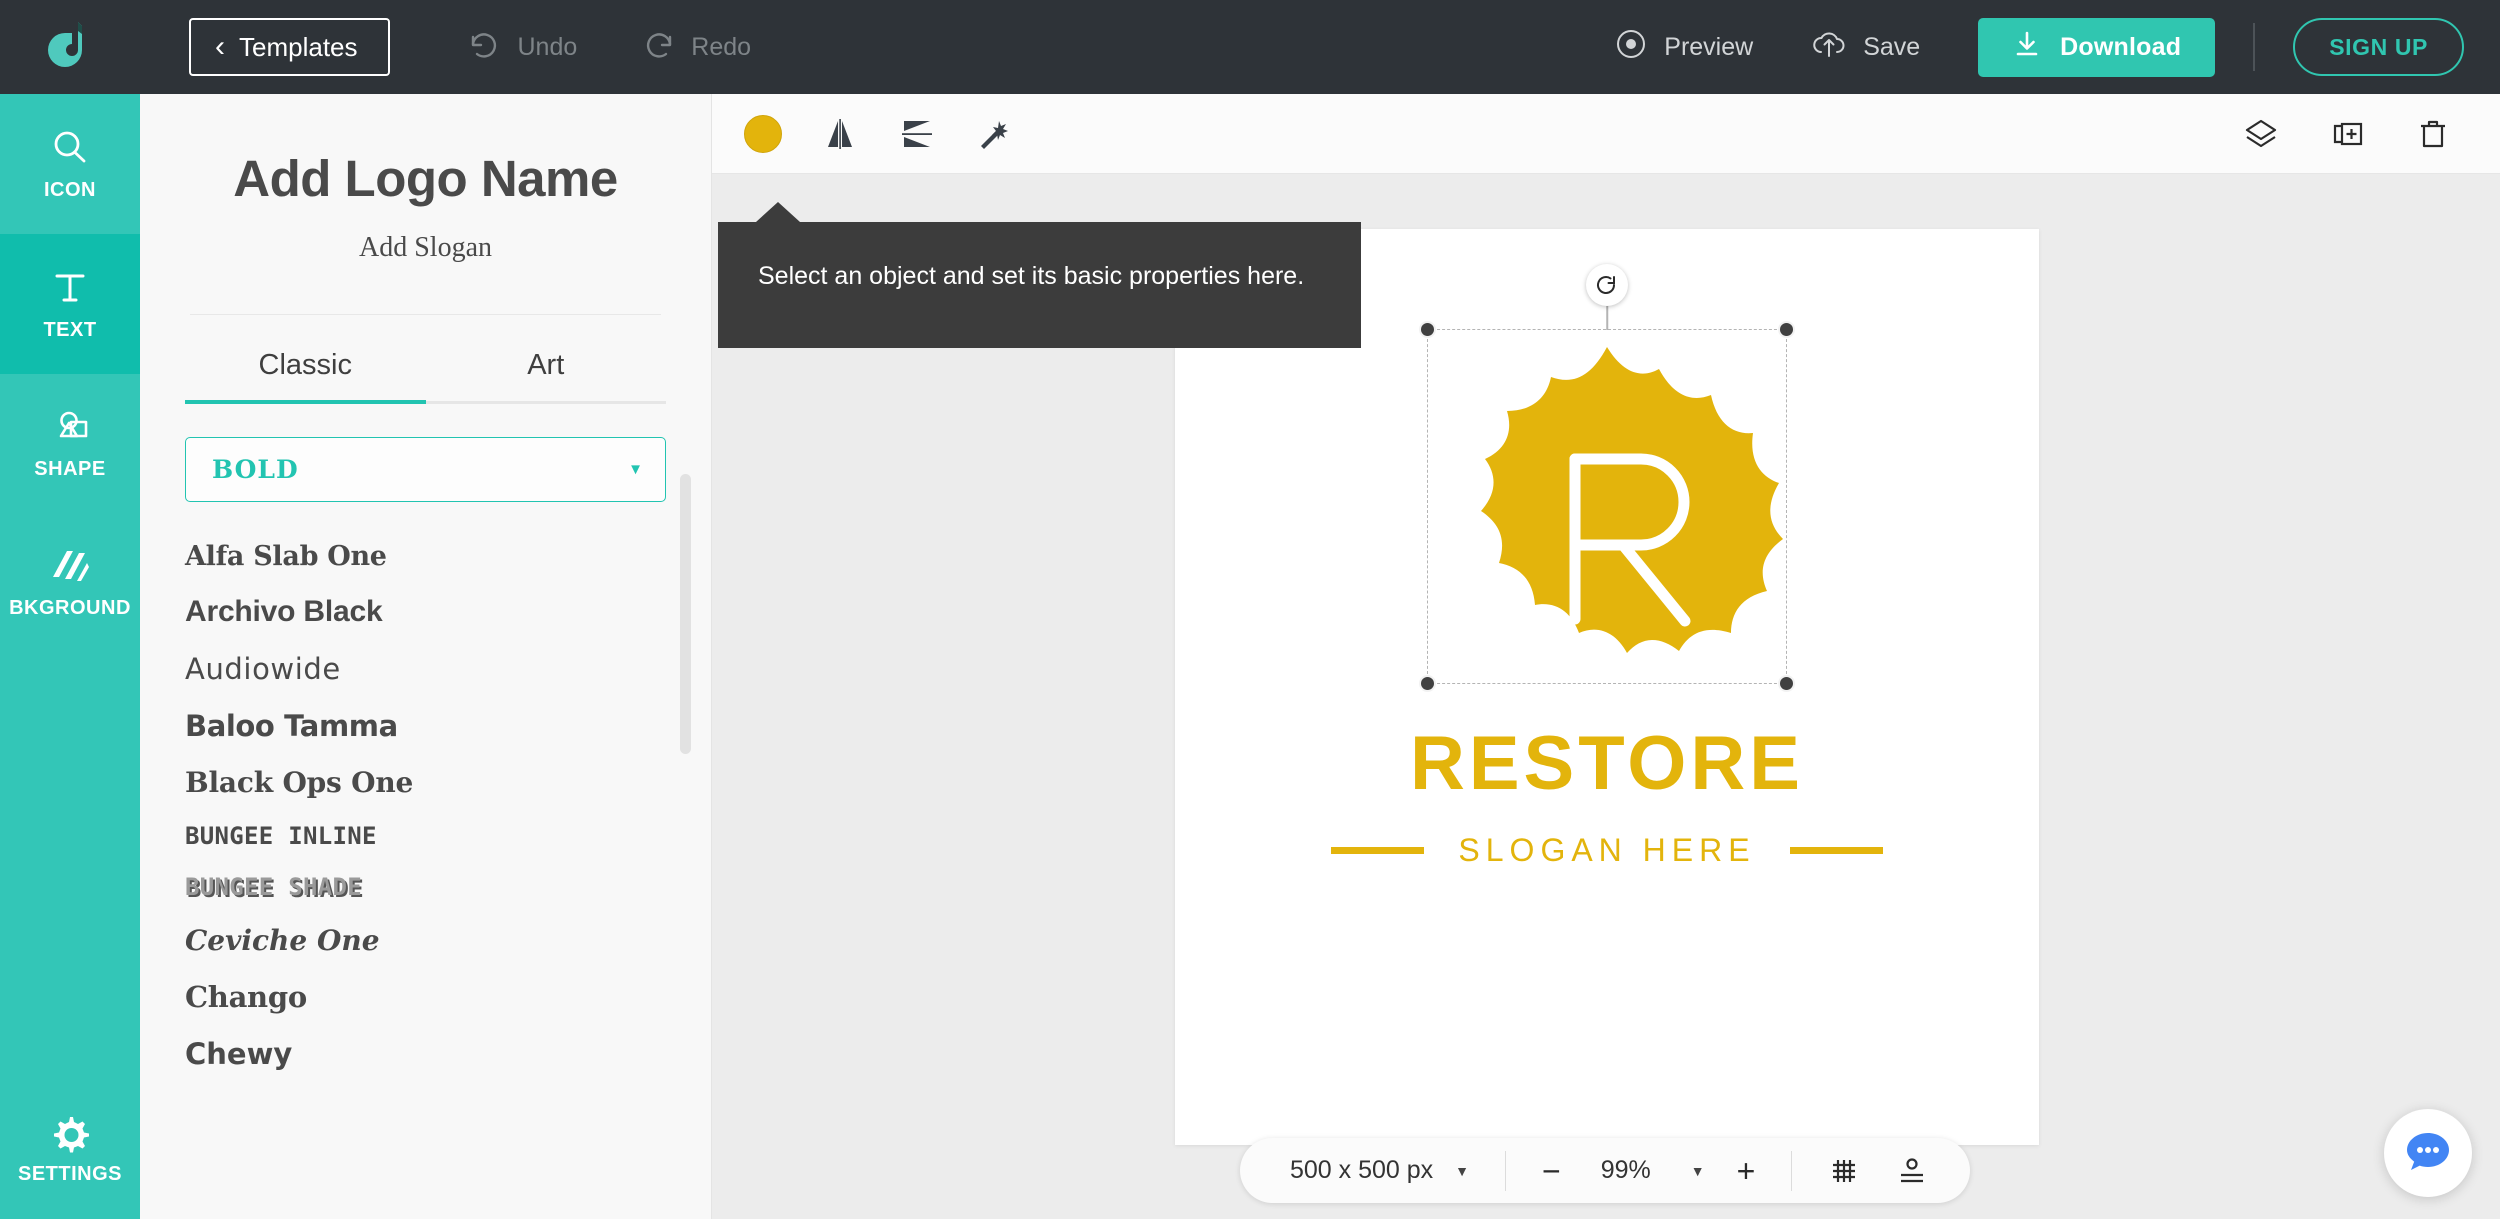 The width and height of the screenshot is (2500, 1219). I want to click on logo-mark, so click(1607, 478).